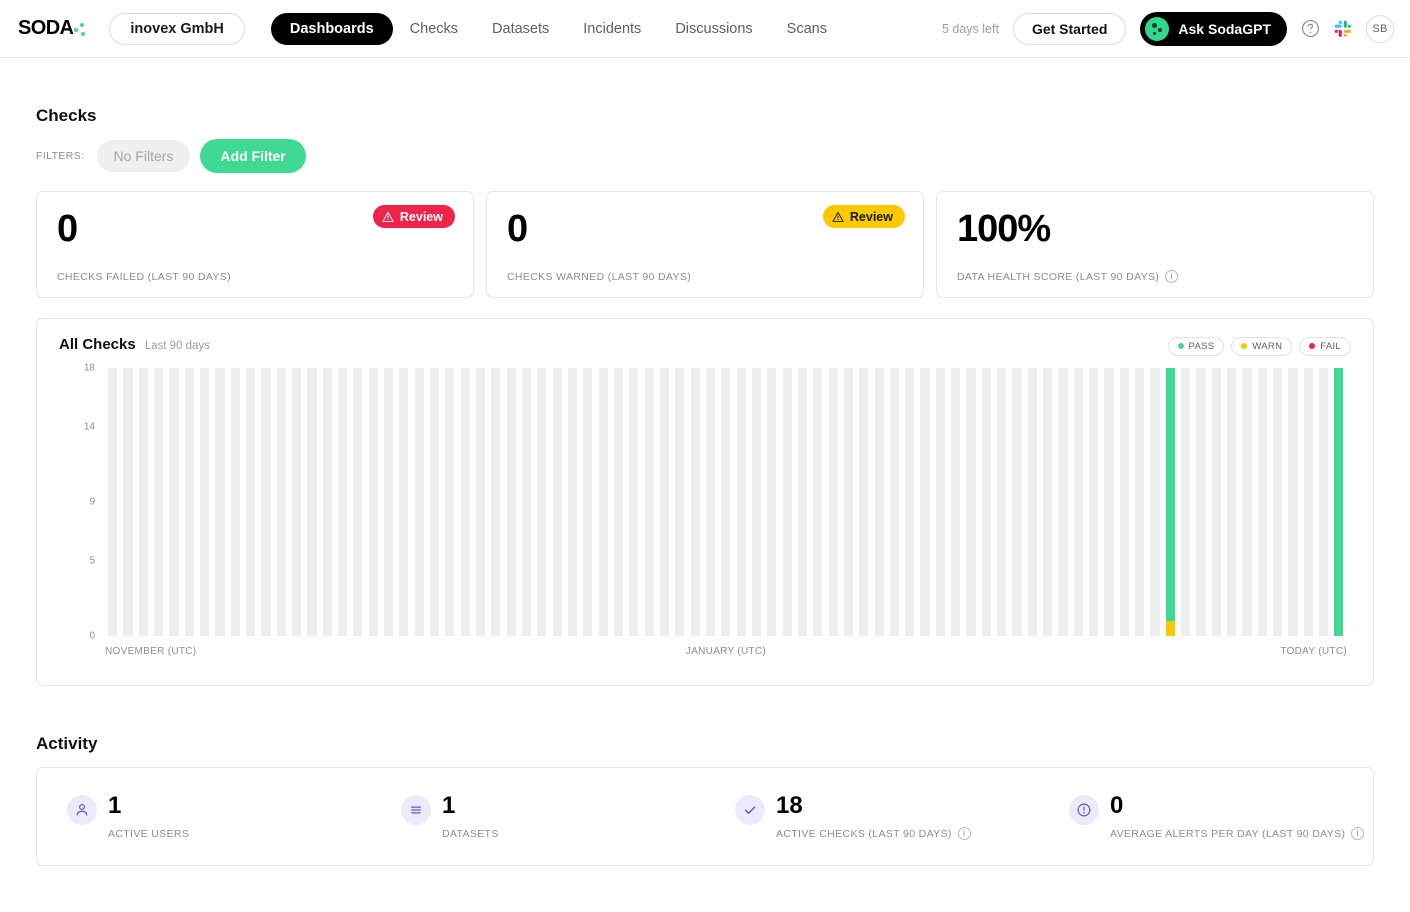 The height and width of the screenshot is (912, 1410). I want to click on nav-item-datasets: Datasets, so click(520, 29).